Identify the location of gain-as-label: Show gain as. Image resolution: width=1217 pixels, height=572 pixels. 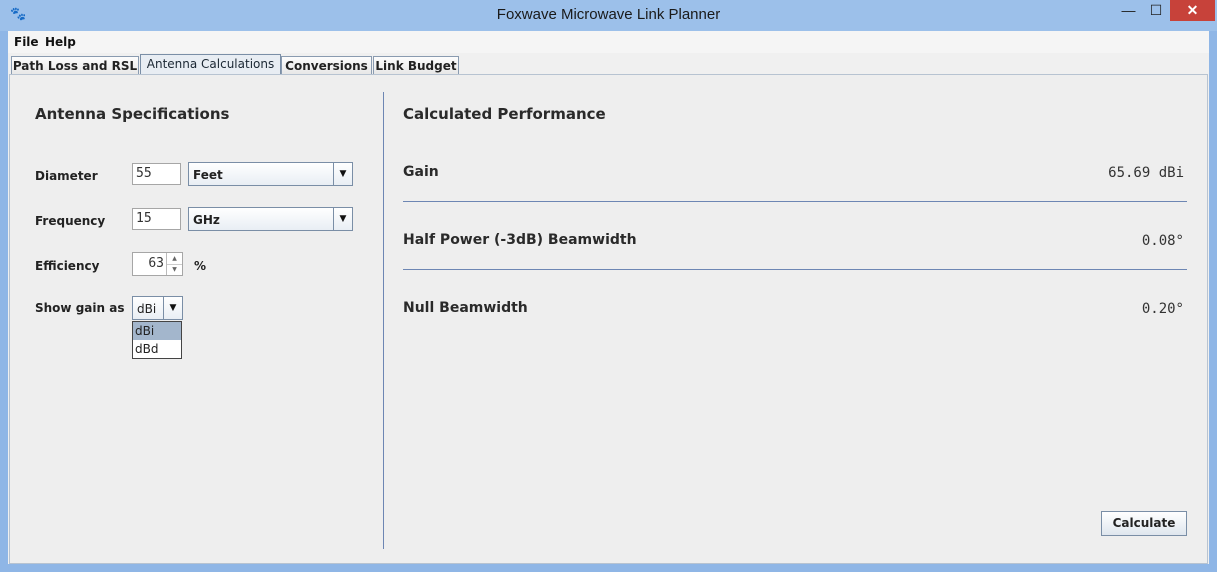
(80, 308).